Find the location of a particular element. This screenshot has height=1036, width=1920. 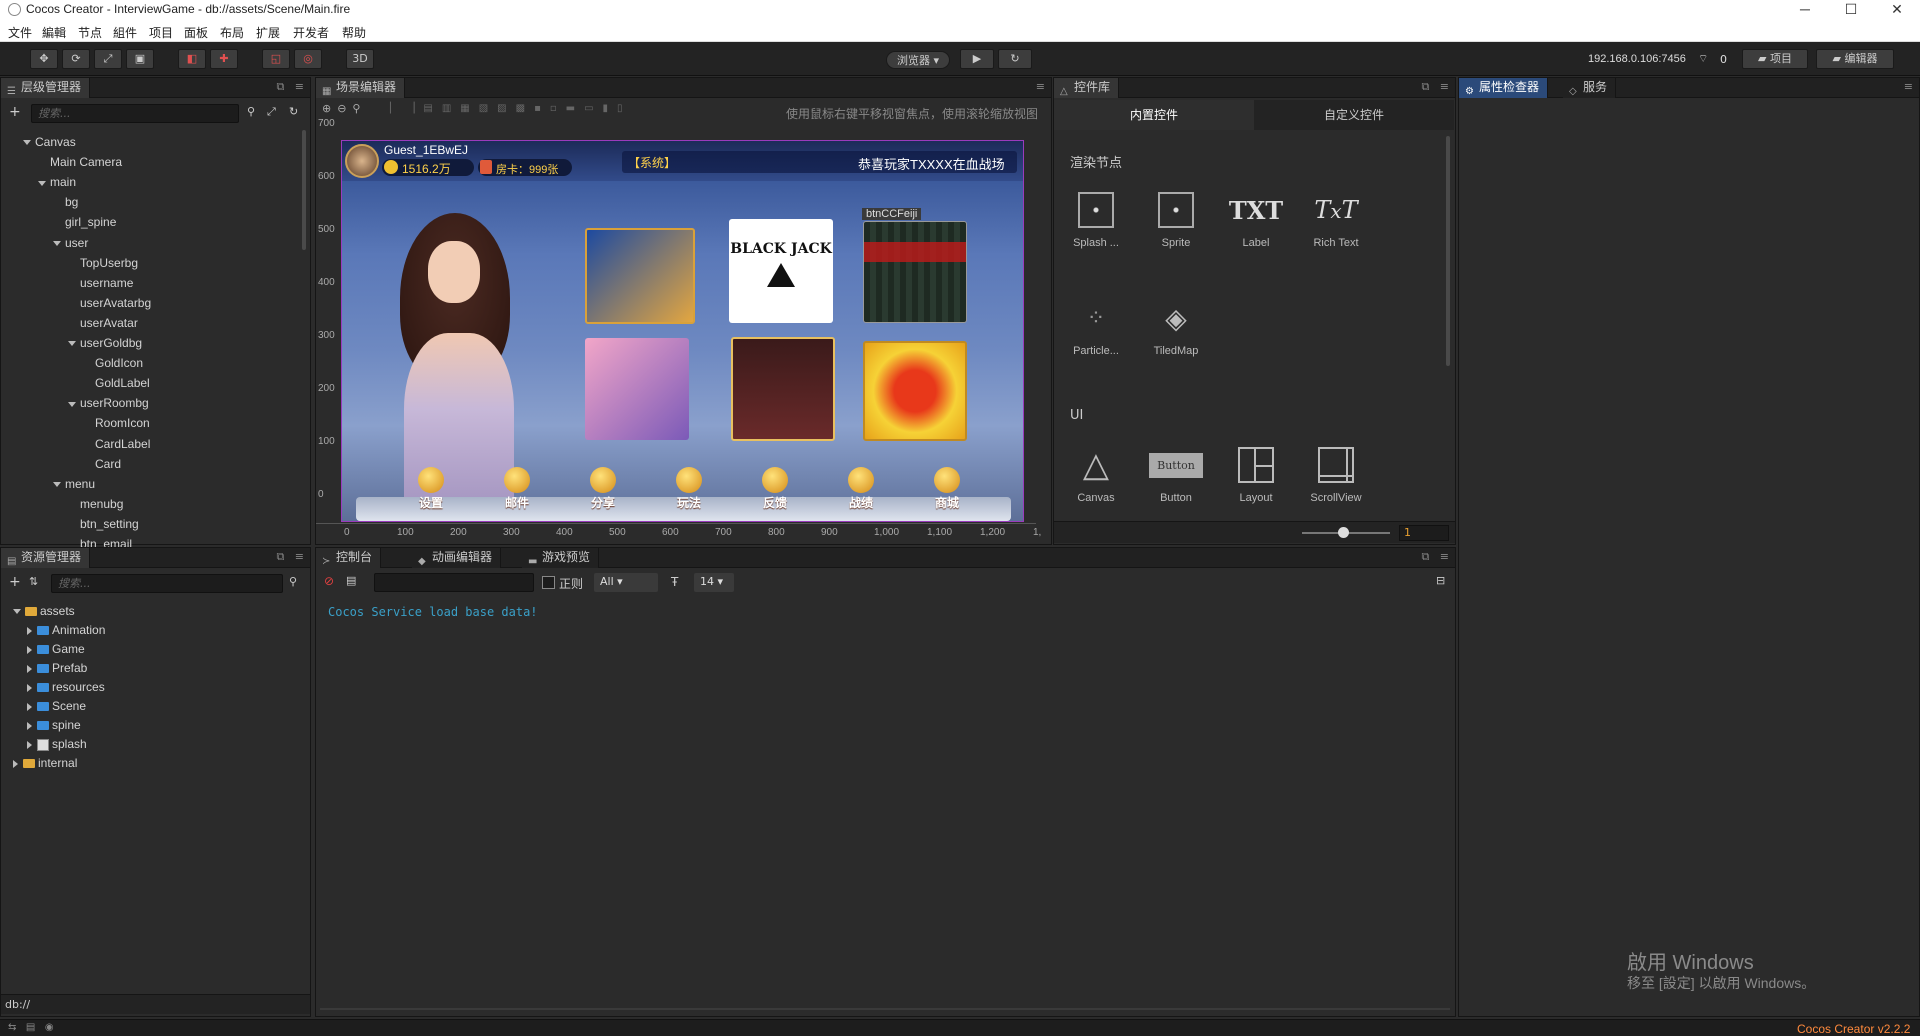

font-size-dropdown: 14 ▾ is located at coordinates (714, 582).